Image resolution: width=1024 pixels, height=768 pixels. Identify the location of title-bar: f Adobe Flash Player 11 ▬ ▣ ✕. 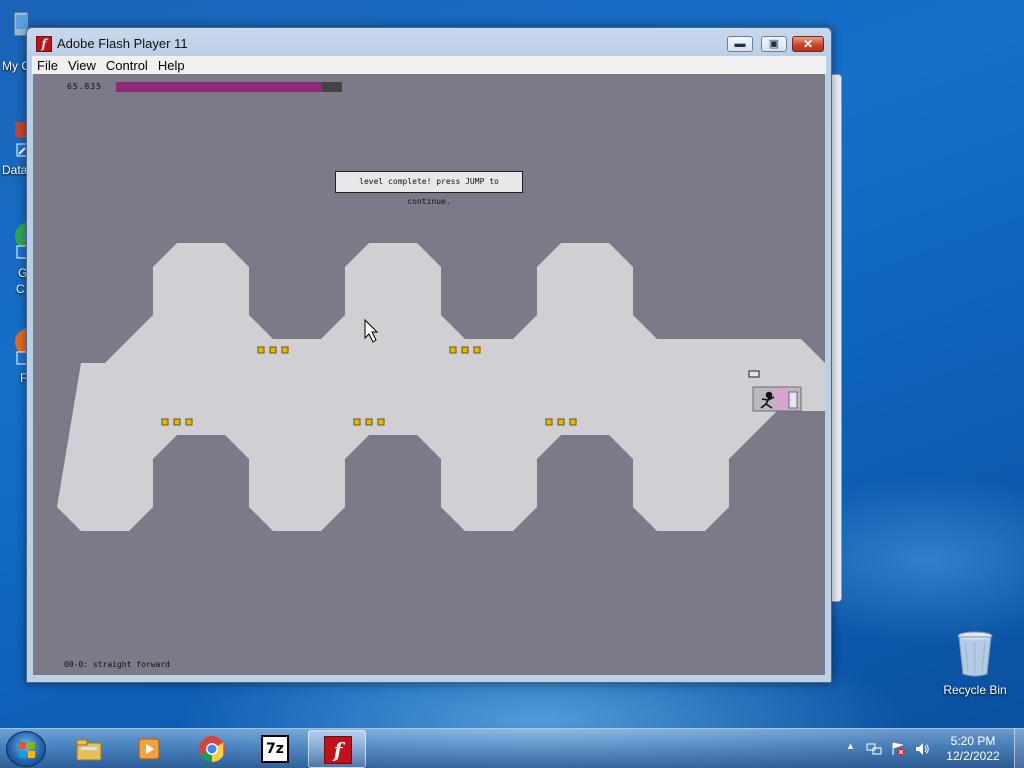
(429, 42).